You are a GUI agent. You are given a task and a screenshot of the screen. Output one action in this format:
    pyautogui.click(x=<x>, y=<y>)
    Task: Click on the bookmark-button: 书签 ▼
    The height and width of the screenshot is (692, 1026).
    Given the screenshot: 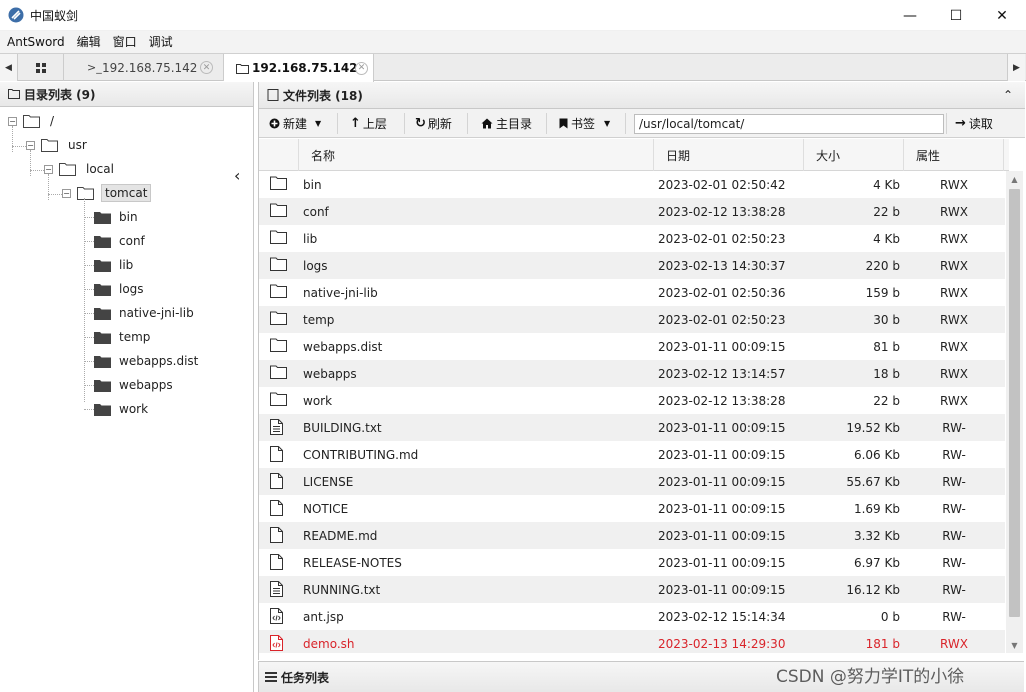 What is the action you would take?
    pyautogui.click(x=584, y=123)
    